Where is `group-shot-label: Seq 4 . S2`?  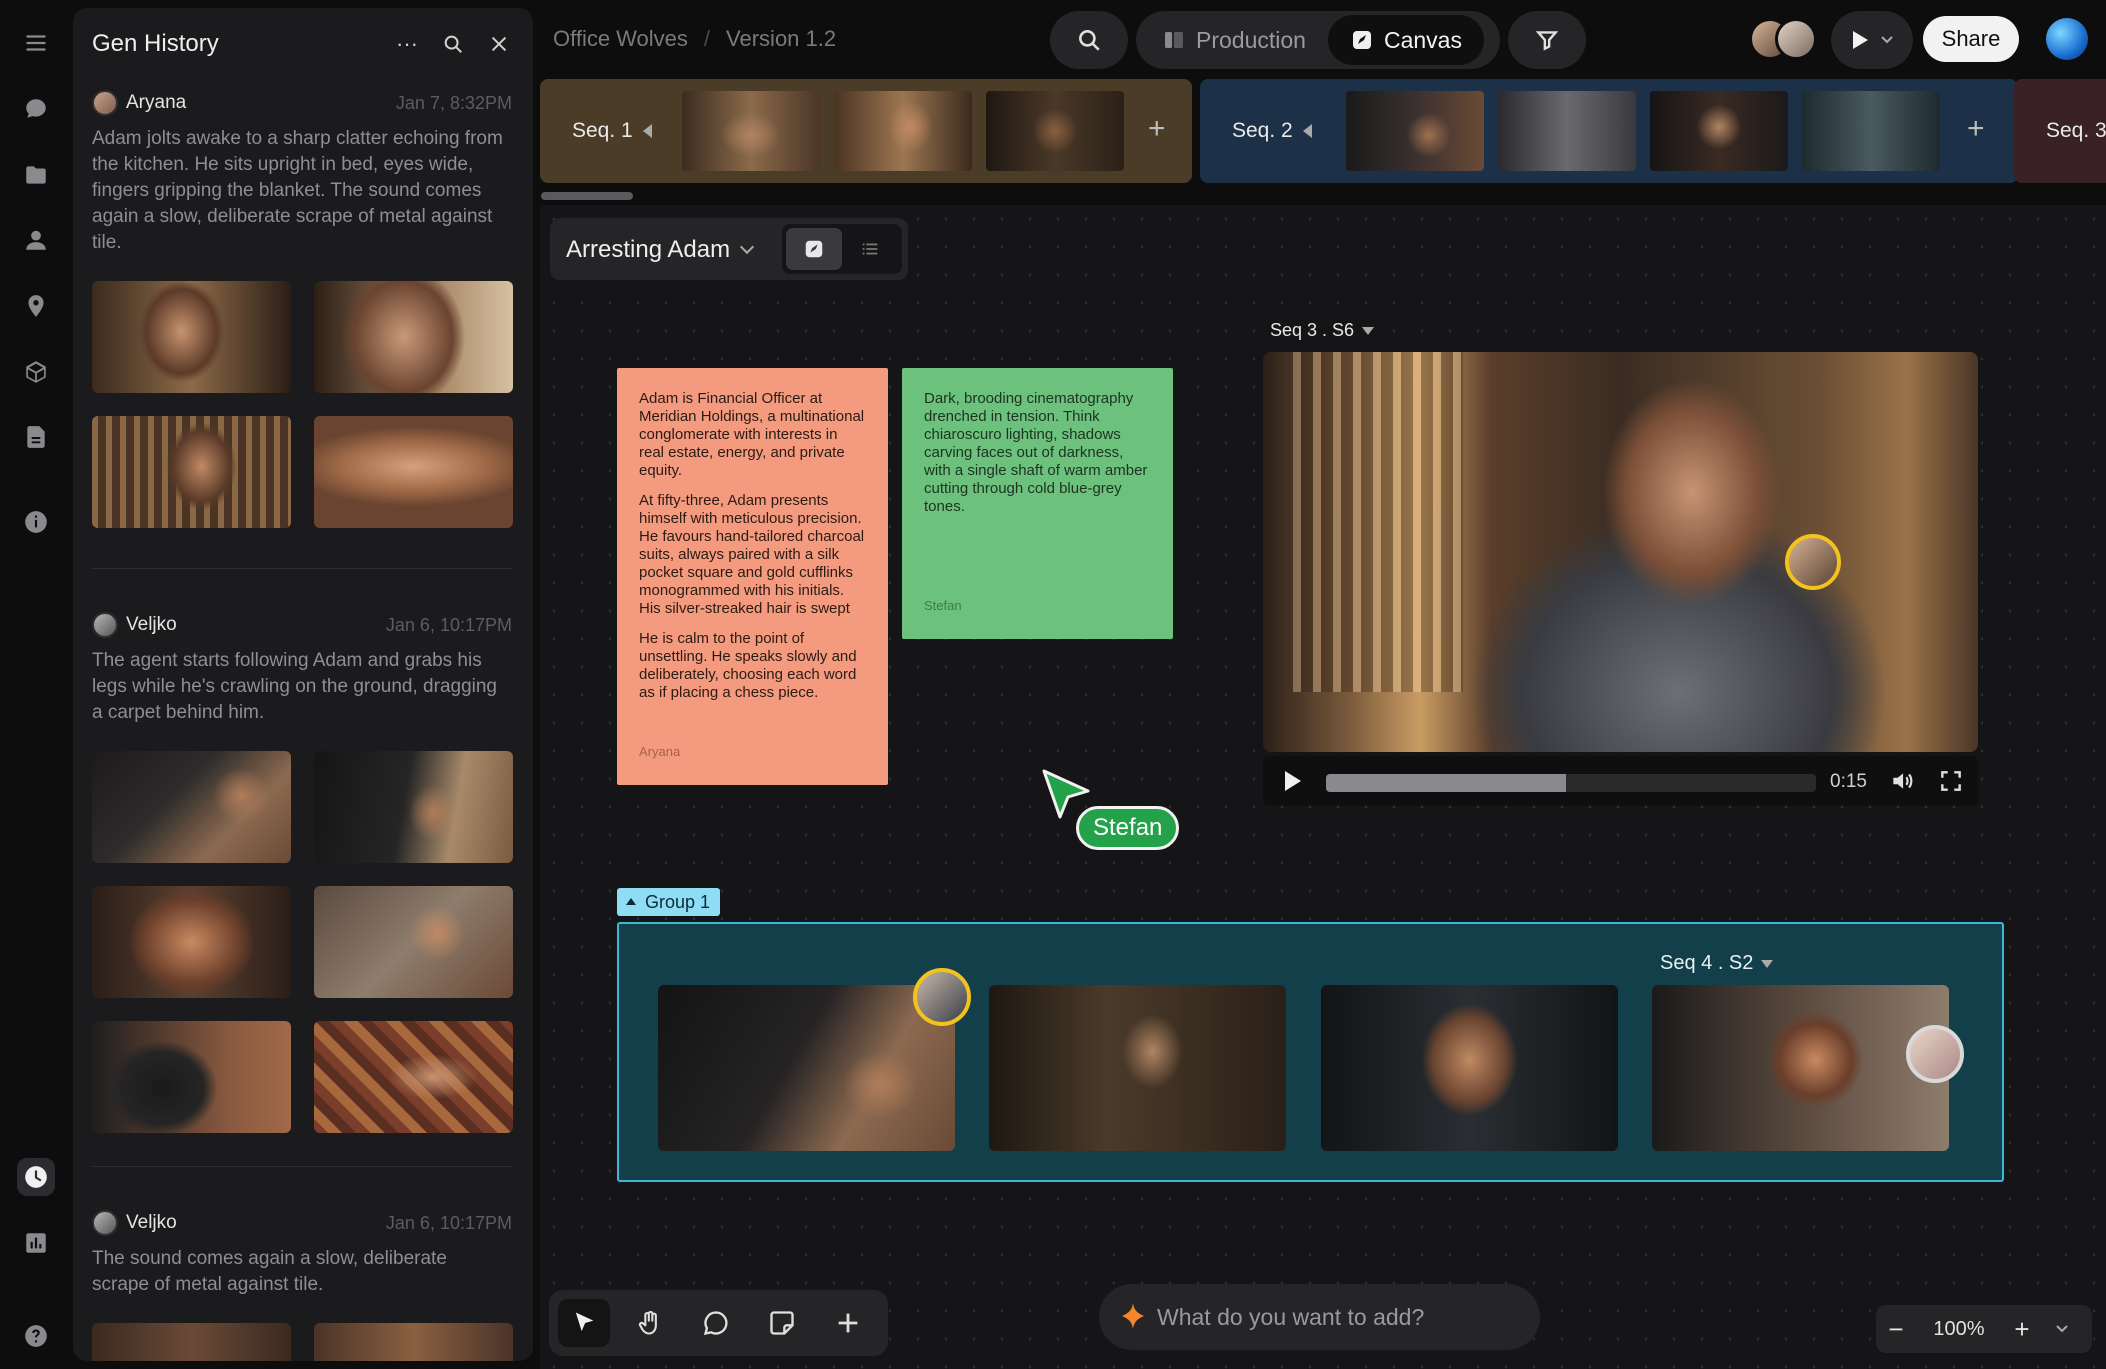 group-shot-label: Seq 4 . S2 is located at coordinates (1717, 963).